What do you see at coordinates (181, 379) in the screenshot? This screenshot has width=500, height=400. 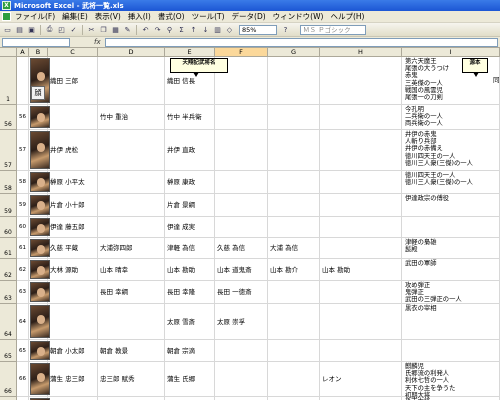 I see `cell-e-66: 蒲生 氏郷` at bounding box center [181, 379].